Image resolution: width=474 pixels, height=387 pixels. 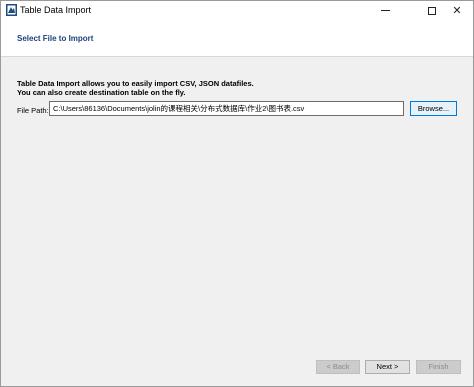 I want to click on close-button: ✕, so click(x=456, y=10).